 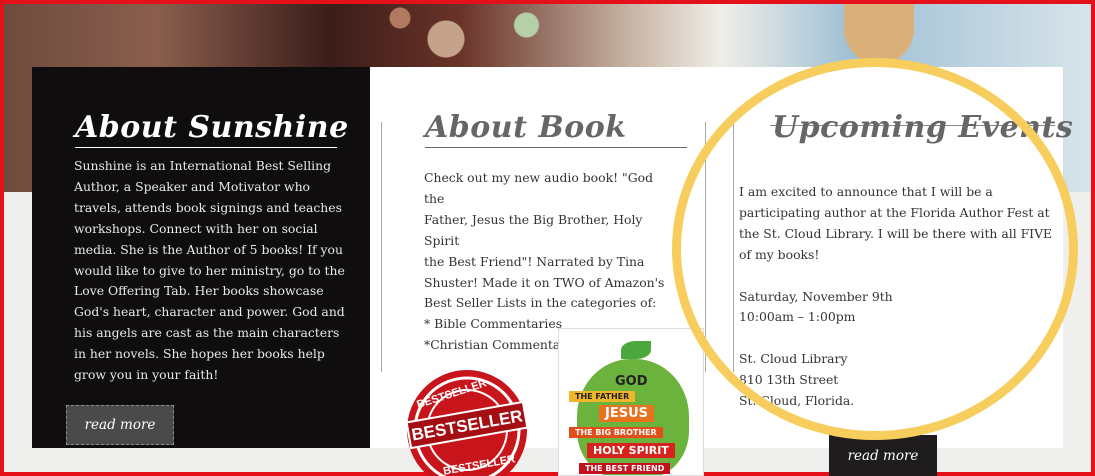 What do you see at coordinates (534, 261) in the screenshot?
I see `about-book-line-3: the Best Friend"! Narrated by Tina` at bounding box center [534, 261].